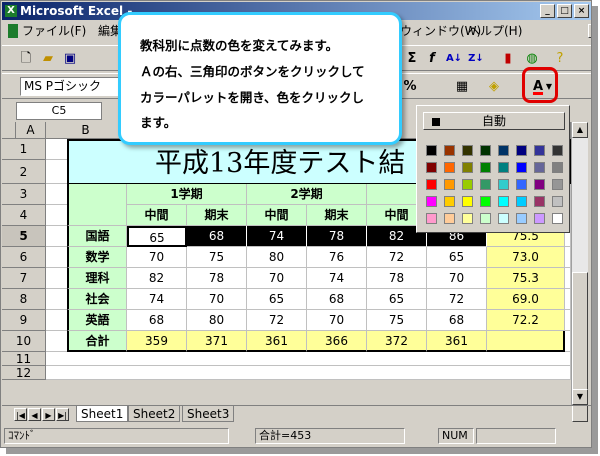  Describe the element at coordinates (560, 59) in the screenshot. I see `help-icon: ?` at that location.